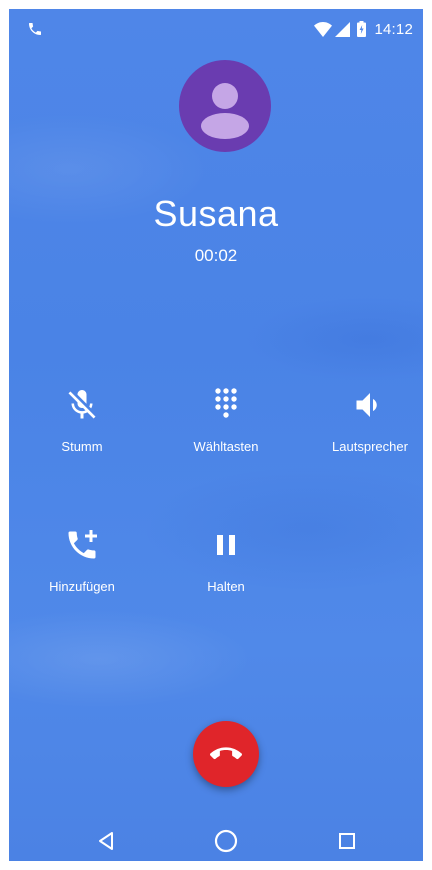 The width and height of the screenshot is (432, 870). I want to click on contact-avatar, so click(225, 106).